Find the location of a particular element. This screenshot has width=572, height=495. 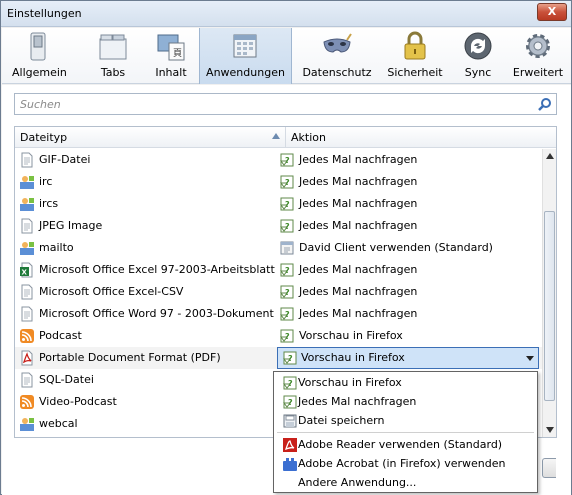

tab-label: Inhalt is located at coordinates (171, 72).